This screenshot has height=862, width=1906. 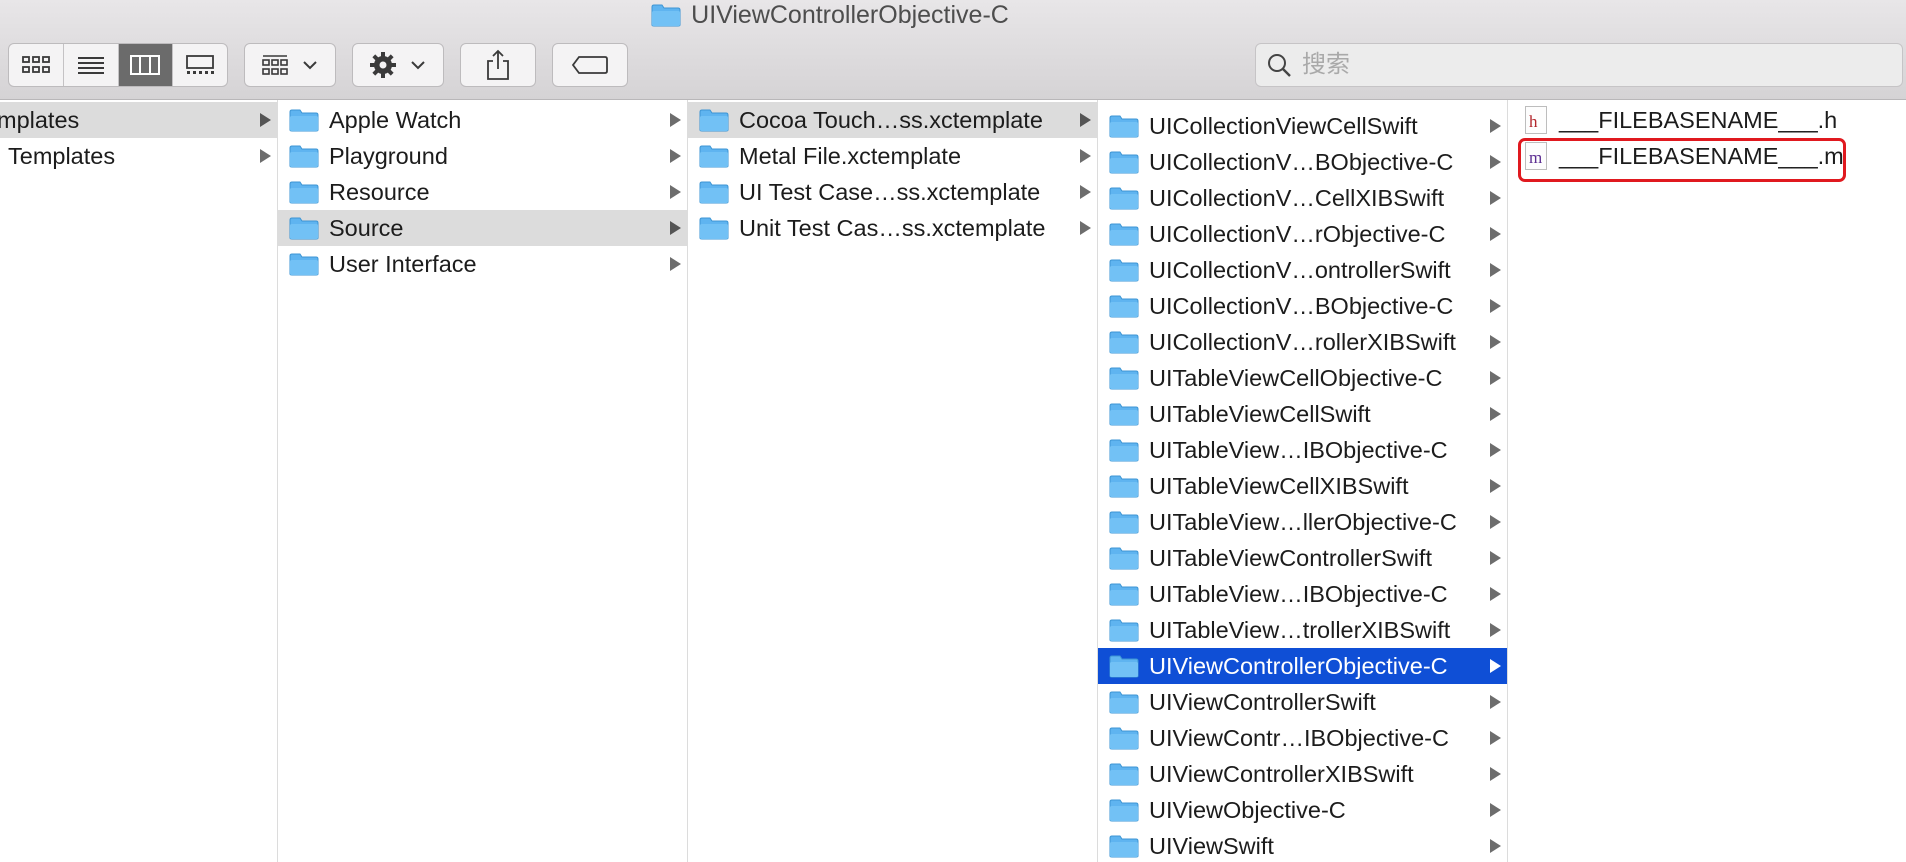 What do you see at coordinates (1302, 198) in the screenshot?
I see `list-item: UICollectionV…CellXIBSwift` at bounding box center [1302, 198].